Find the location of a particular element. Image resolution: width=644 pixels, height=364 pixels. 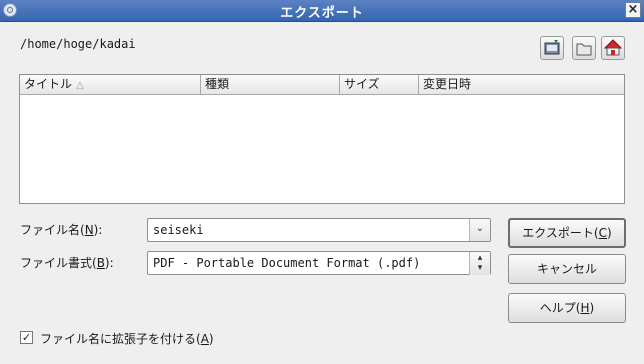

column-header-type: 種類 is located at coordinates (270, 85).